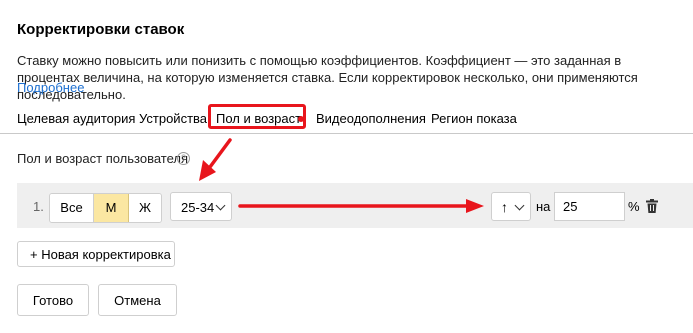 This screenshot has height=333, width=693. What do you see at coordinates (198, 207) in the screenshot?
I see `age-select-value: 25-34` at bounding box center [198, 207].